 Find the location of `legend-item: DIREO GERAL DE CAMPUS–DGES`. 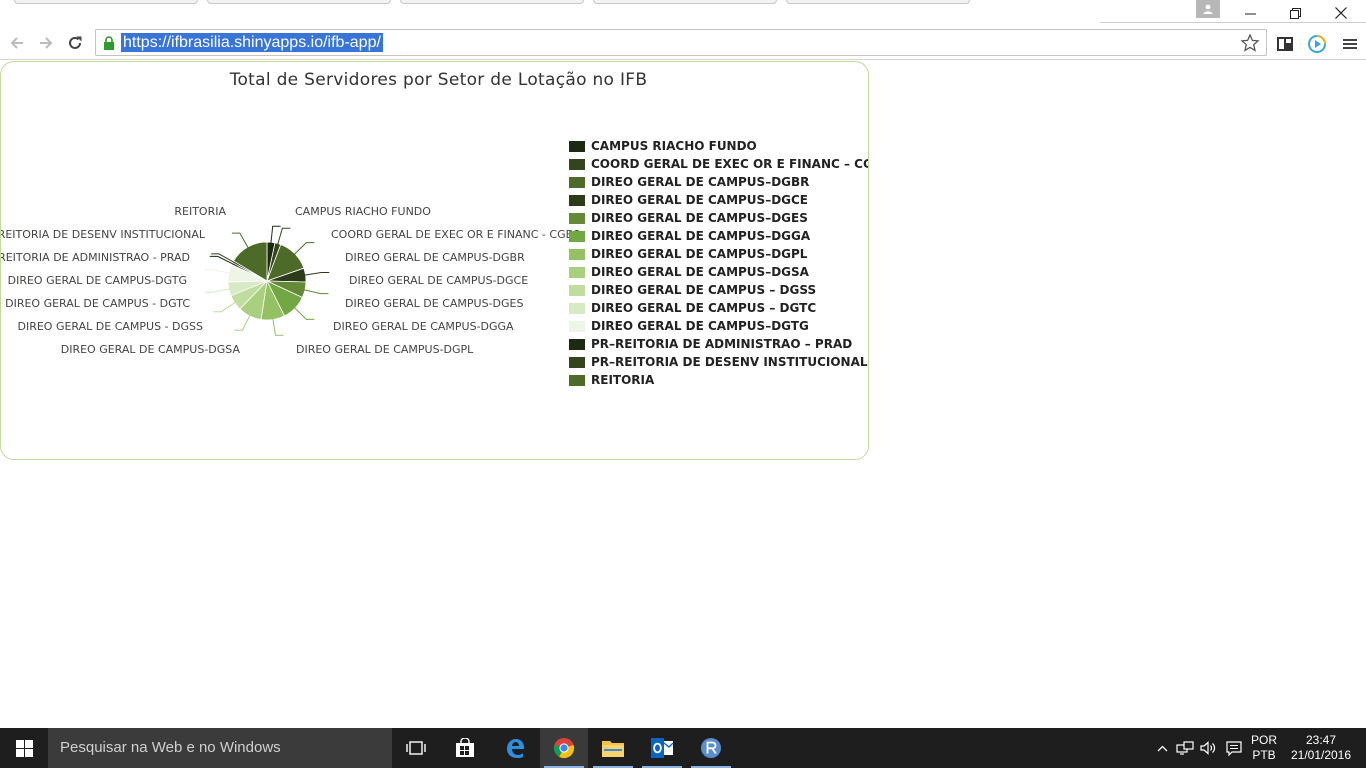

legend-item: DIREO GERAL DE CAMPUS–DGES is located at coordinates (718, 218).